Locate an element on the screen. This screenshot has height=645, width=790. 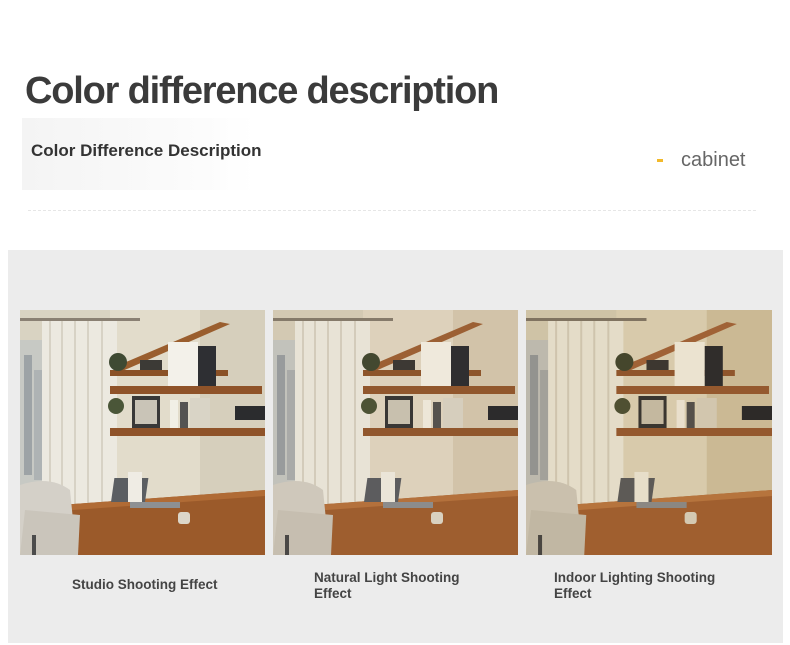
section-subtitle: Color Difference Description is located at coordinates (146, 150).